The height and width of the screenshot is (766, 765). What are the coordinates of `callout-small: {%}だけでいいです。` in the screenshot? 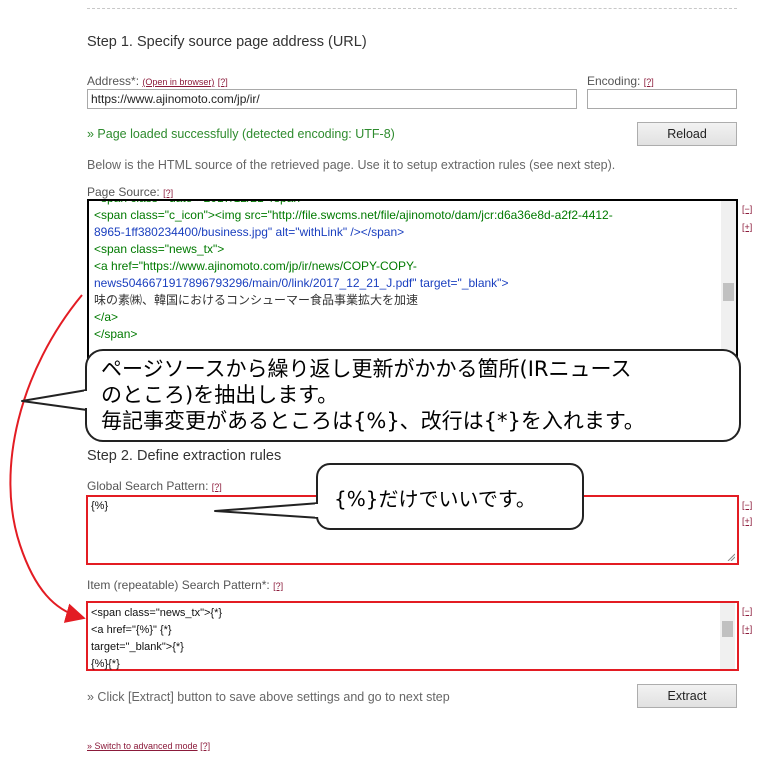 It's located at (450, 496).